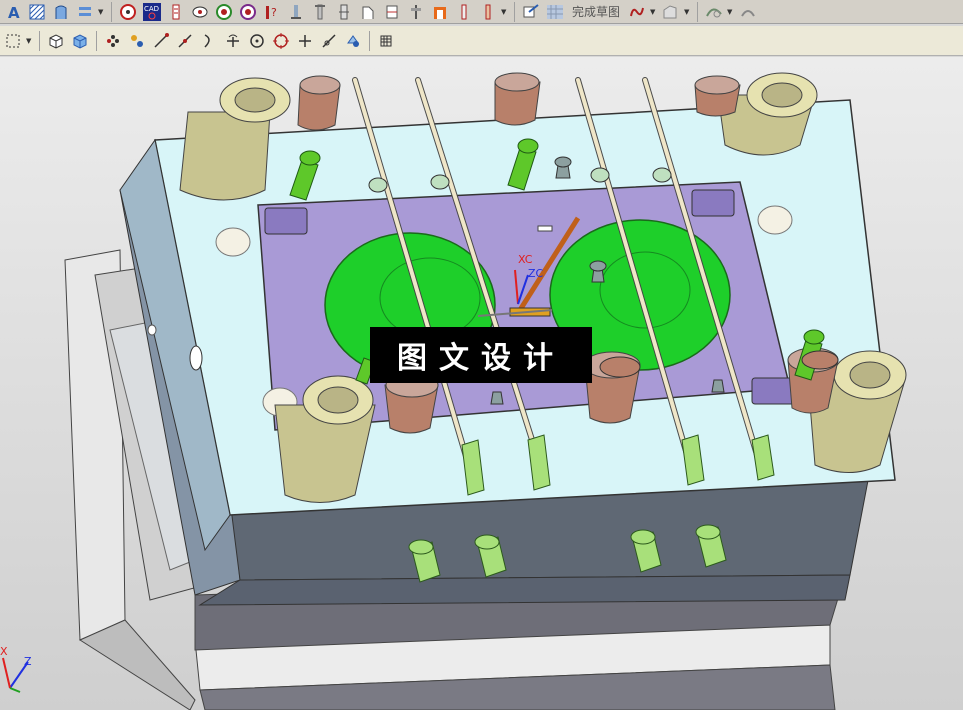  I want to click on table-icon, so click(61, 12).